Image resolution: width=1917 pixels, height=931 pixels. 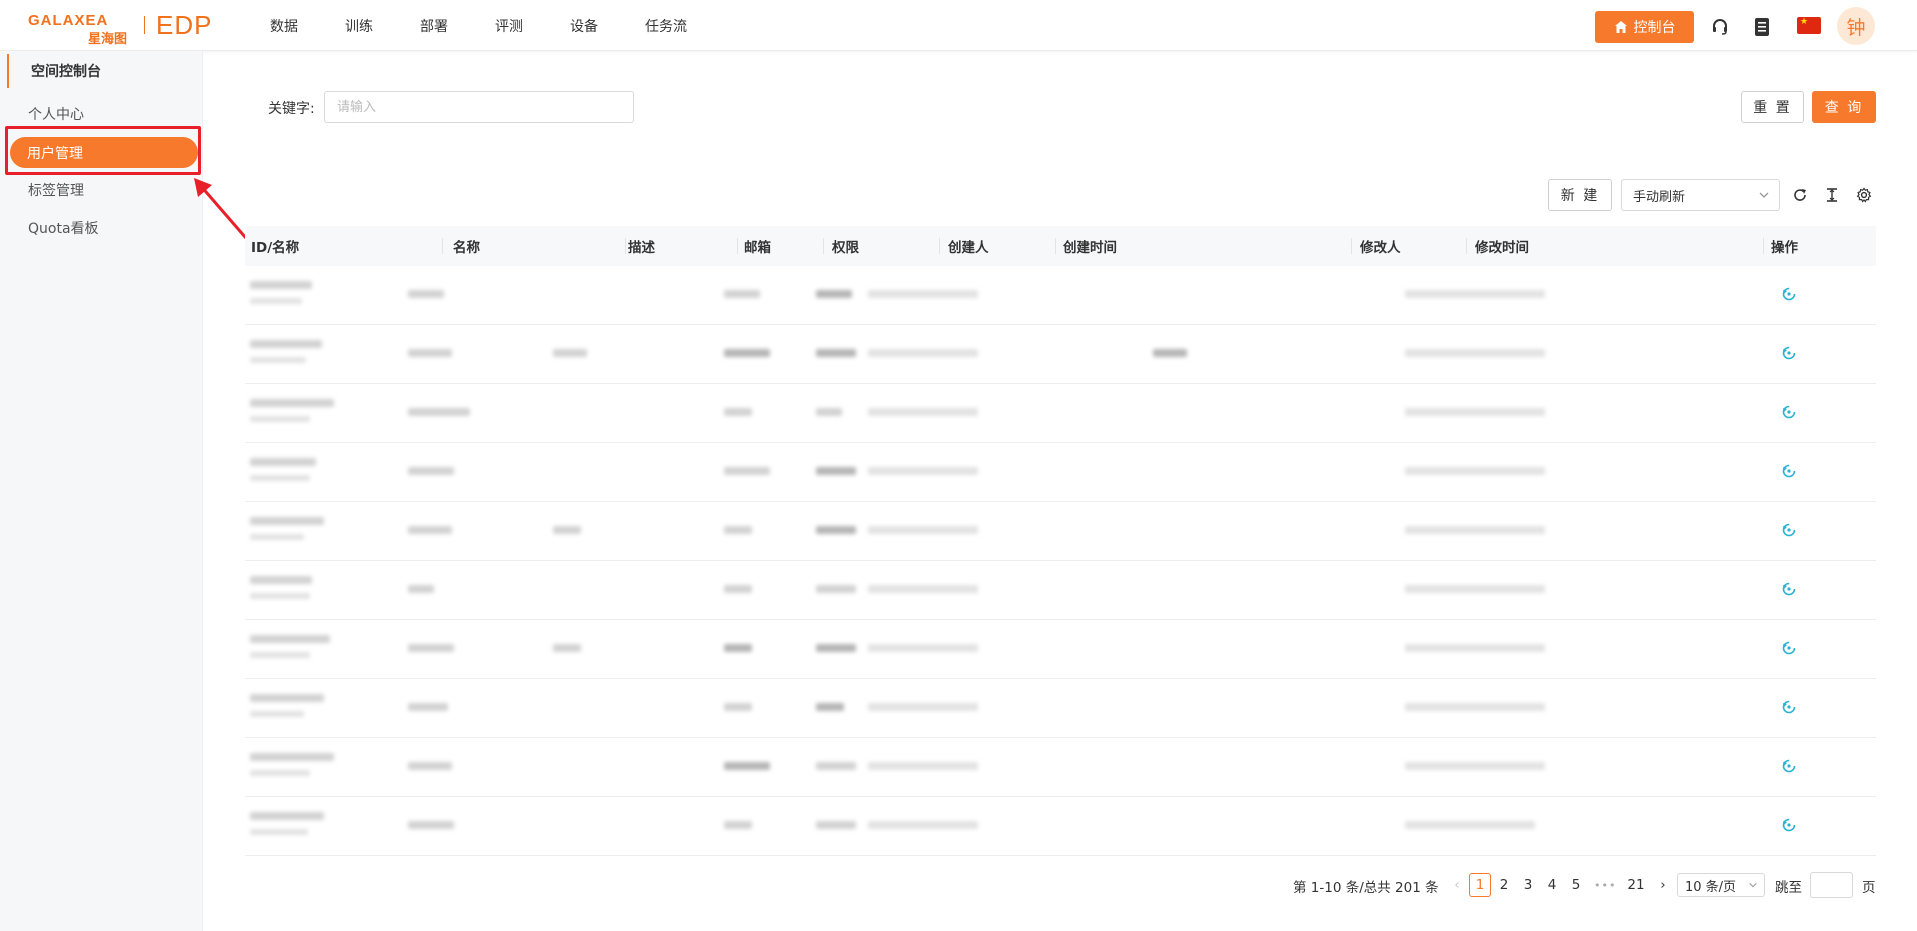 I want to click on page-3-button: 3, so click(x=1528, y=885).